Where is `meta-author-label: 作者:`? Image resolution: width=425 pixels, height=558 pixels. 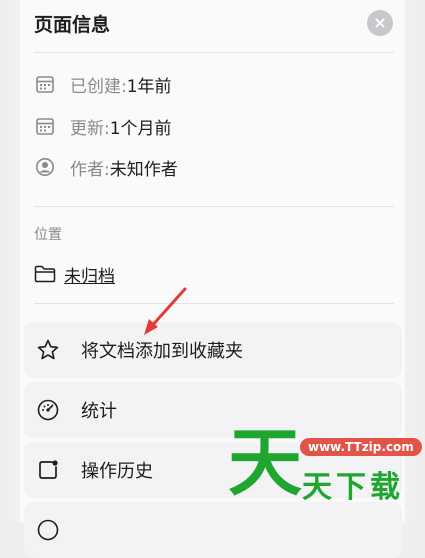
meta-author-label: 作者: is located at coordinates (90, 169).